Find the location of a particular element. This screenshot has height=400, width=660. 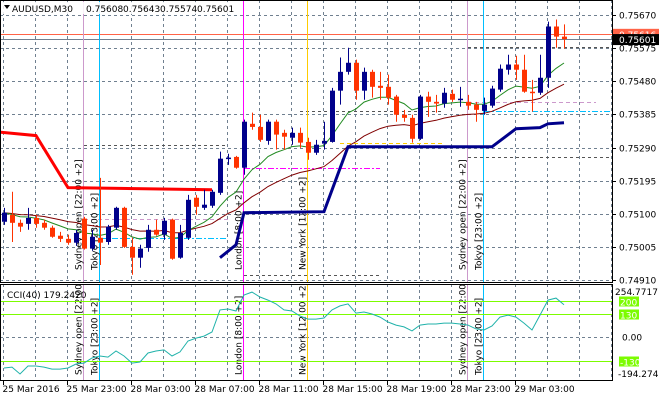

cci-min-label: -194.274 is located at coordinates (638, 375).